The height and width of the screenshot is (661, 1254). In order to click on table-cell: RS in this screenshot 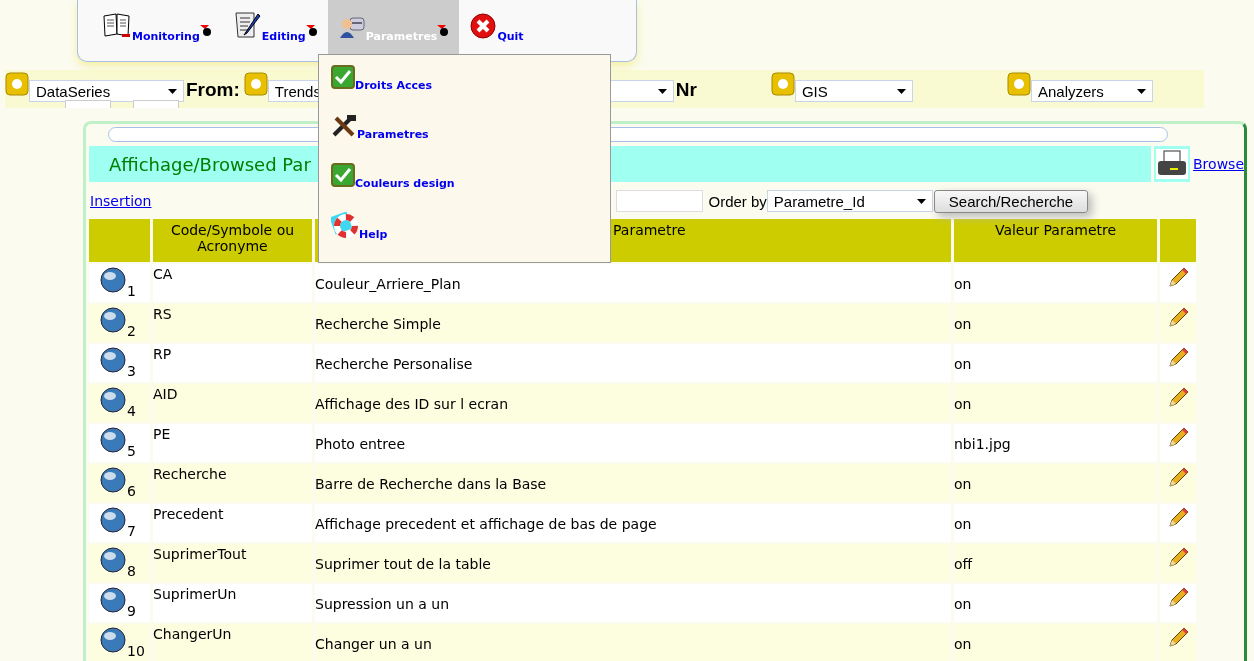, I will do `click(162, 314)`.